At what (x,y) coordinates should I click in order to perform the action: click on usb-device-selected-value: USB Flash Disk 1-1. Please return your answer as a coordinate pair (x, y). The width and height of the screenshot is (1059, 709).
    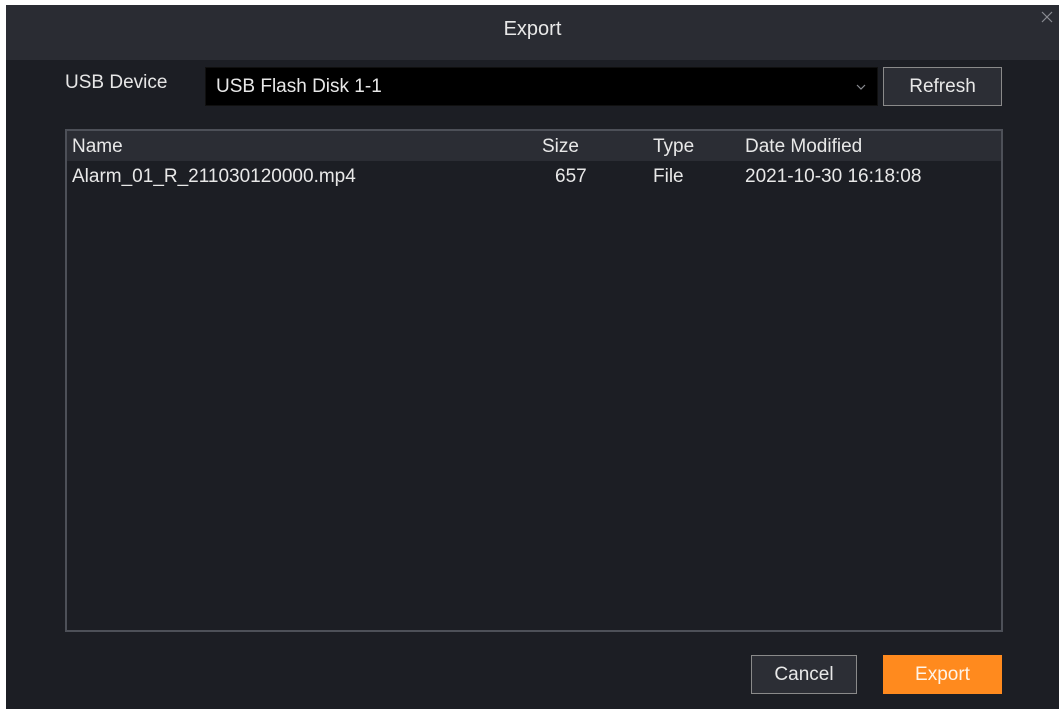
    Looking at the image, I should click on (299, 86).